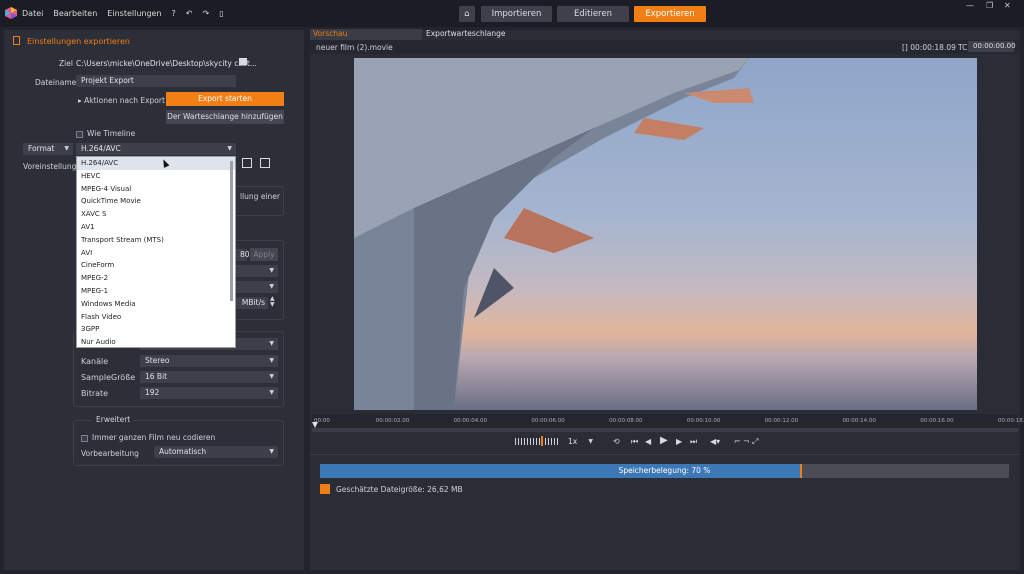  What do you see at coordinates (665, 430) in the screenshot?
I see `timeline-track` at bounding box center [665, 430].